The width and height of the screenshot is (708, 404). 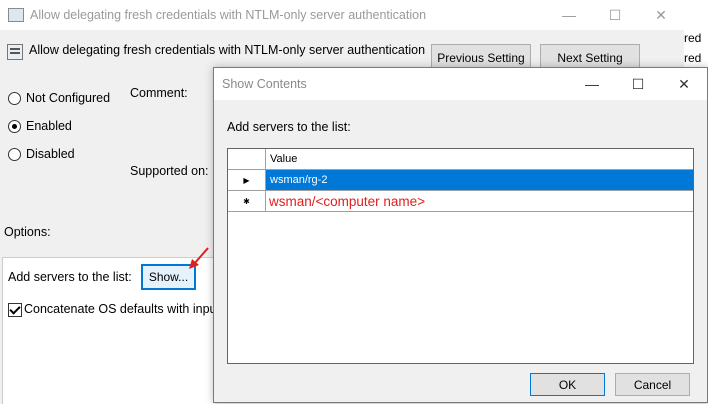 I want to click on dialog-prompt: Add servers to the list:, so click(x=289, y=127).